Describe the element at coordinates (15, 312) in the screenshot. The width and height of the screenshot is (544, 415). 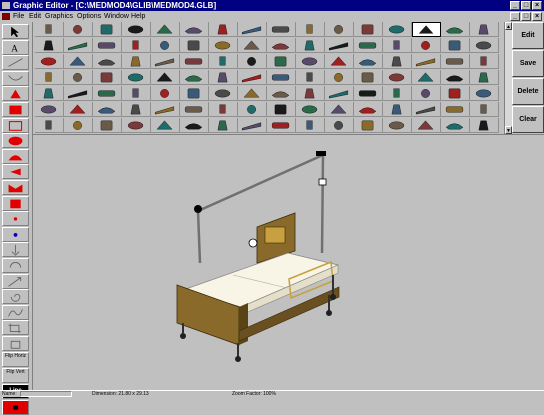
I see `freehand-tool-icon` at that location.